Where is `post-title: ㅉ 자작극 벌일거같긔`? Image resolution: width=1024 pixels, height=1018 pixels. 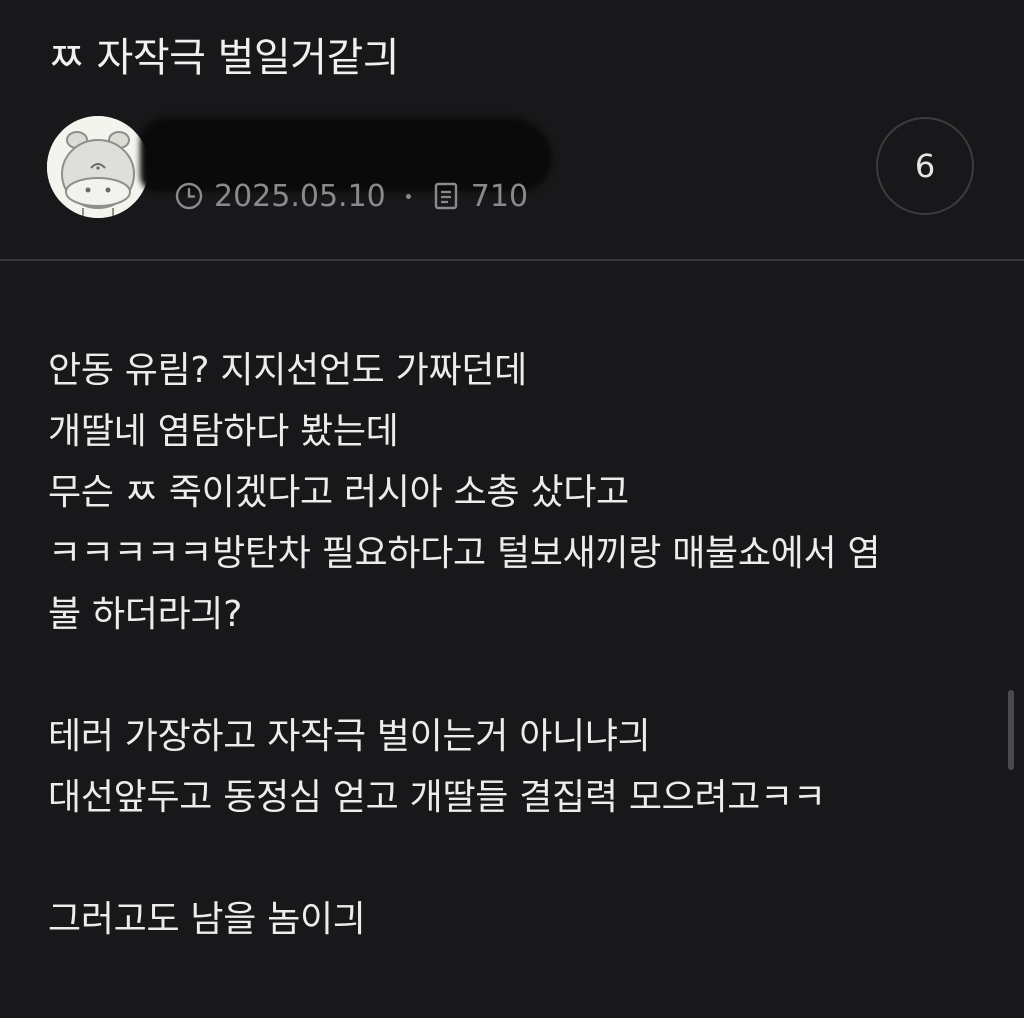
post-title: ㅉ 자작극 벌일거같긔 is located at coordinates (224, 58).